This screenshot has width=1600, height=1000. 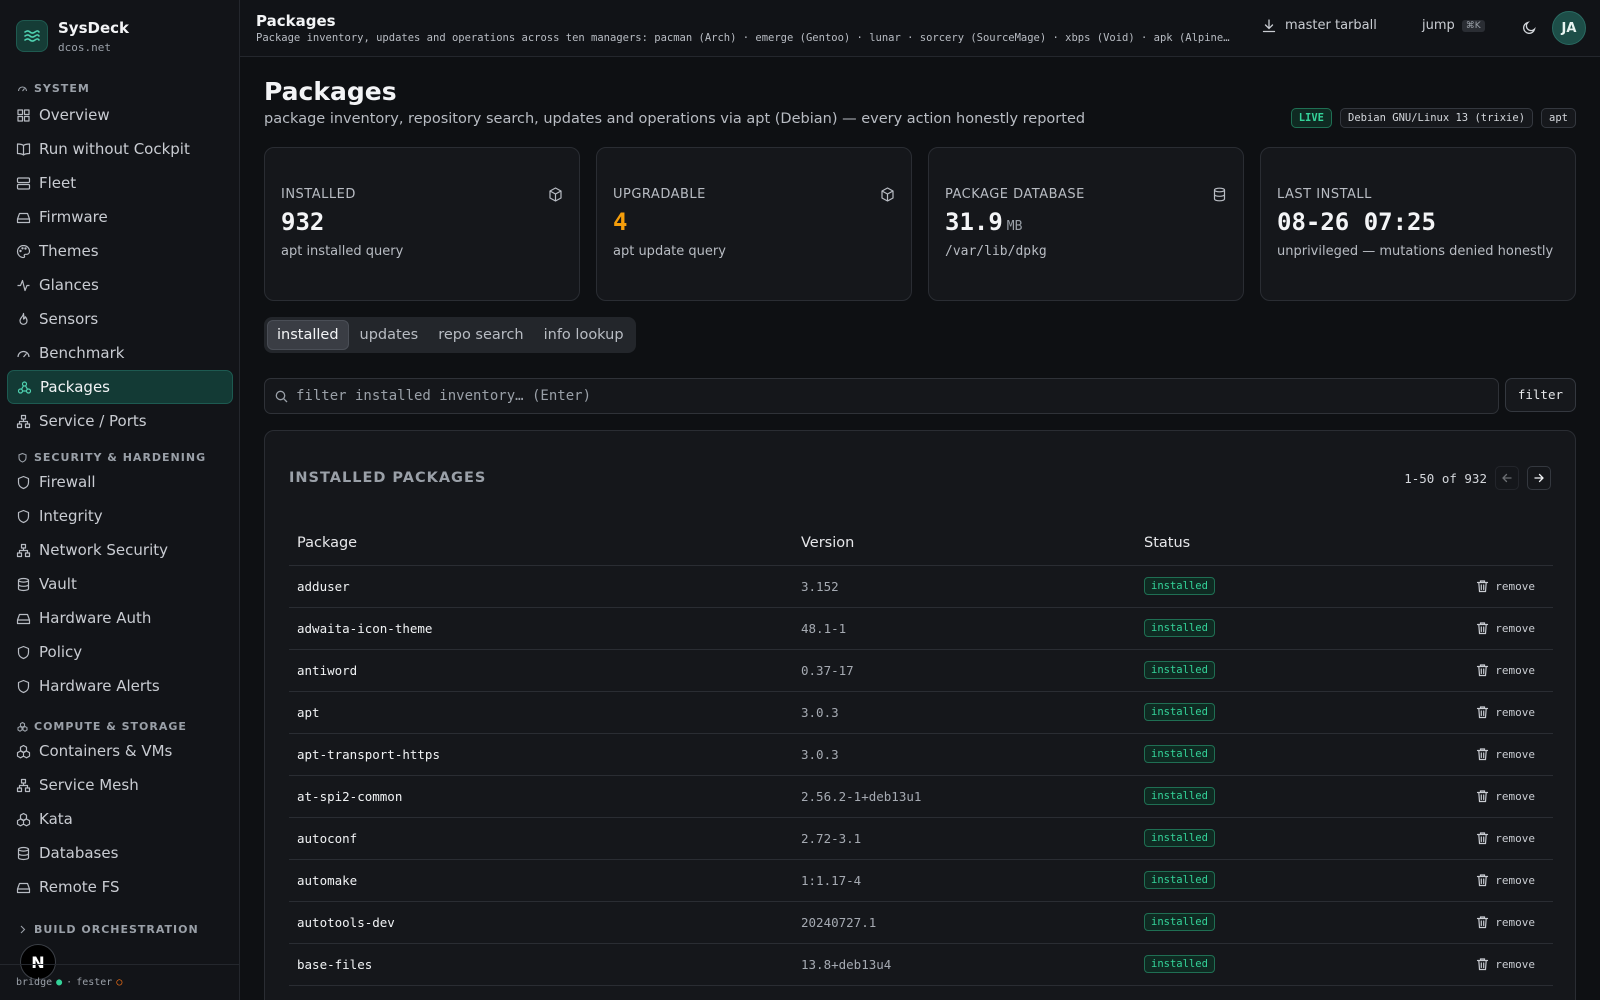 What do you see at coordinates (318, 194) in the screenshot?
I see `card-label: INSTALLED` at bounding box center [318, 194].